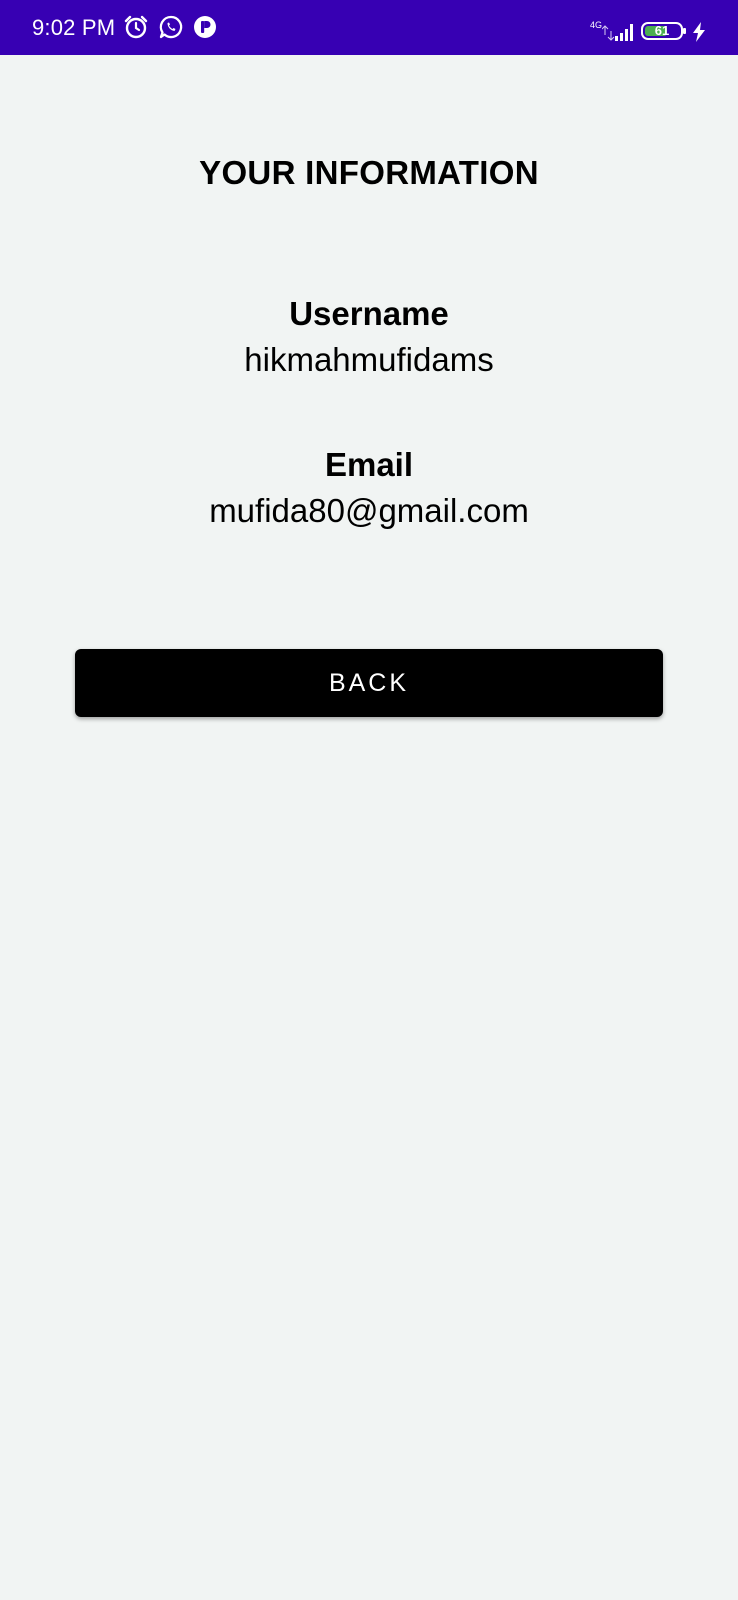  I want to click on email-label: Email, so click(369, 464).